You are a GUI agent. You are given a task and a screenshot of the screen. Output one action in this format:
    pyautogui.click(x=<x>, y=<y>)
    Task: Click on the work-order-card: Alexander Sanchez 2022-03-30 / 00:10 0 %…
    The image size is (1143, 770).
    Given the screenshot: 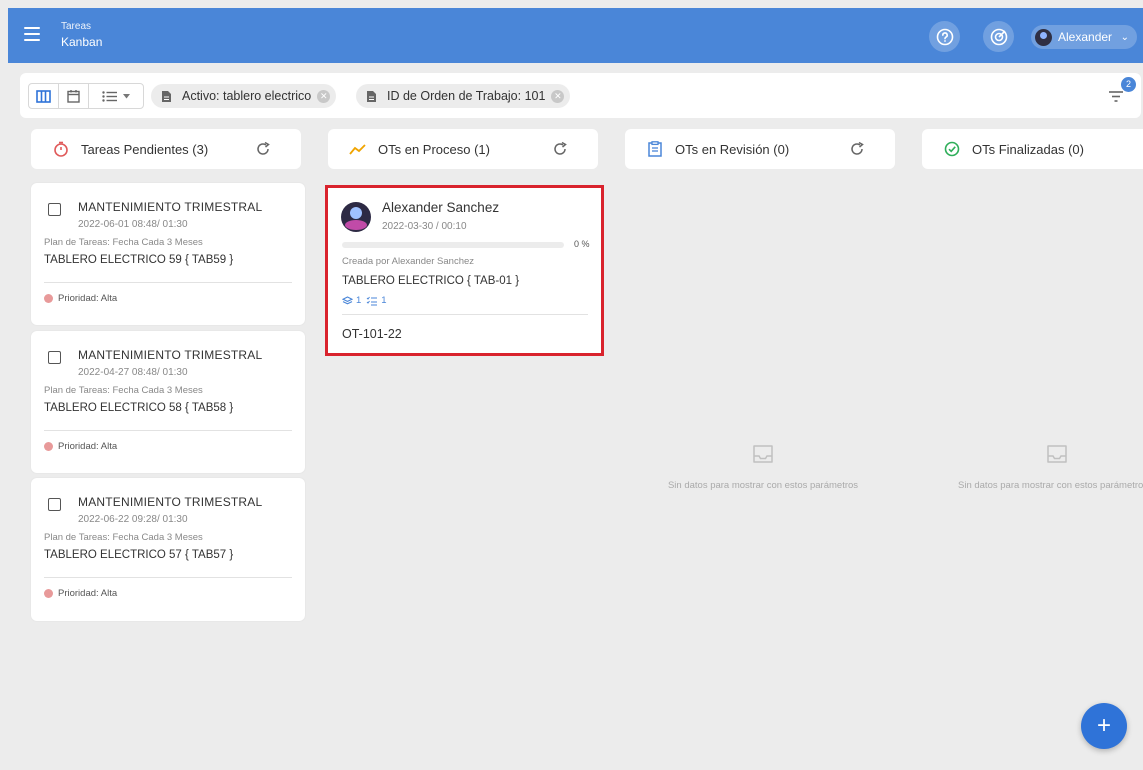 What is the action you would take?
    pyautogui.click(x=464, y=270)
    